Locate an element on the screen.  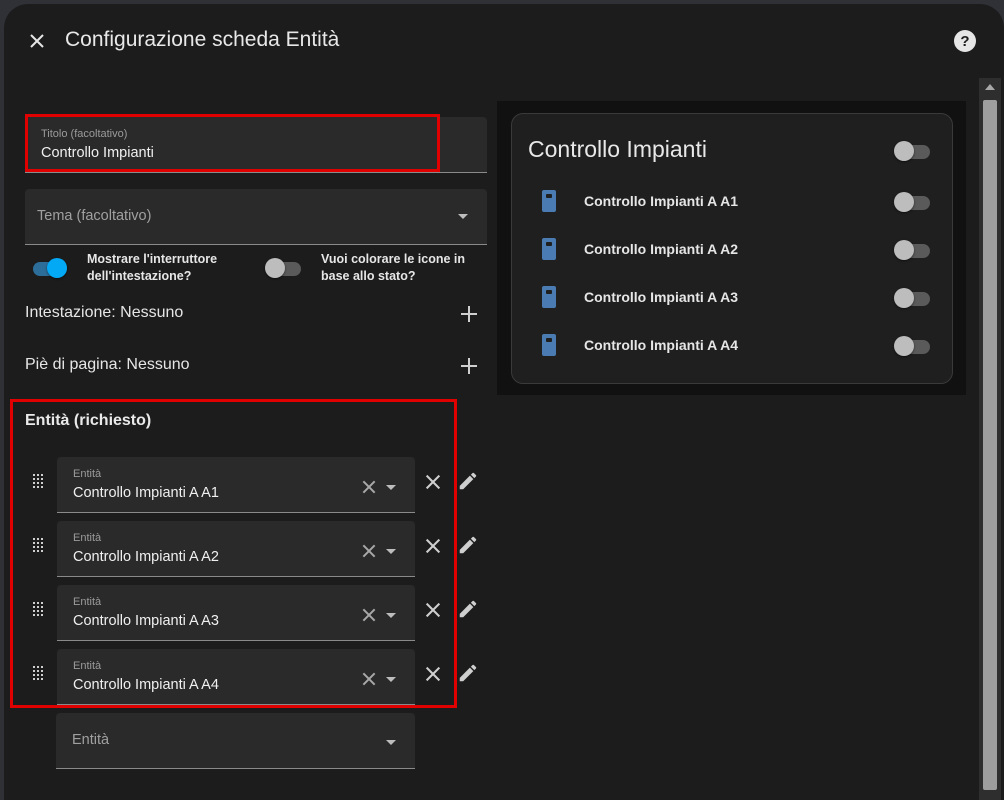
show-header-toggle is located at coordinates (49, 268).